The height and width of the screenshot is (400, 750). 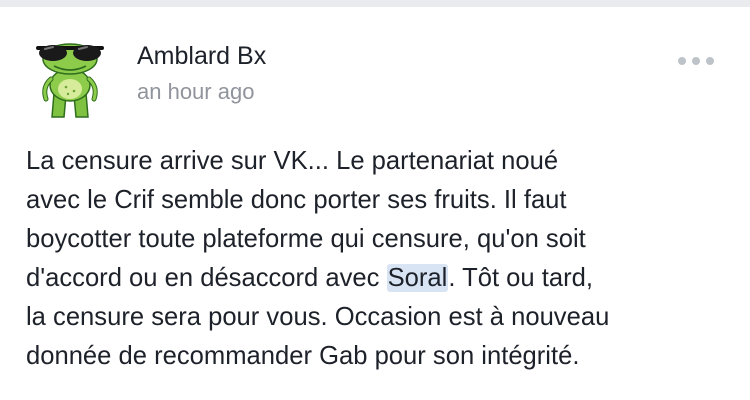 I want to click on author-name: Amblard Bx, so click(x=201, y=56).